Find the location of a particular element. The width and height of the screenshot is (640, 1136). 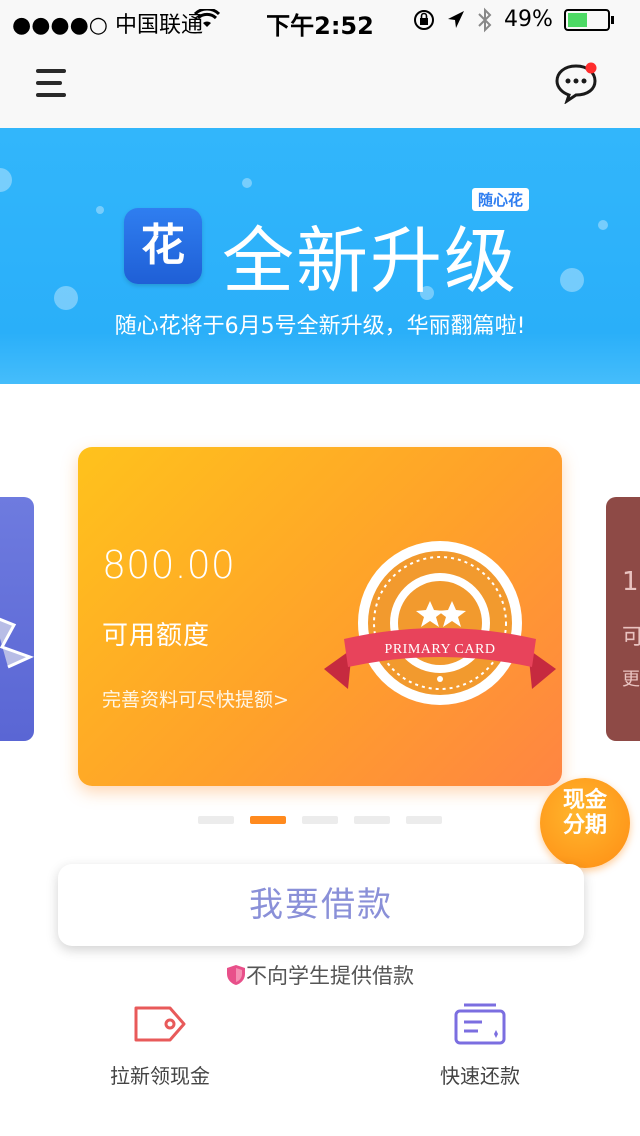

next-card-text-1: 1 is located at coordinates (630, 582).